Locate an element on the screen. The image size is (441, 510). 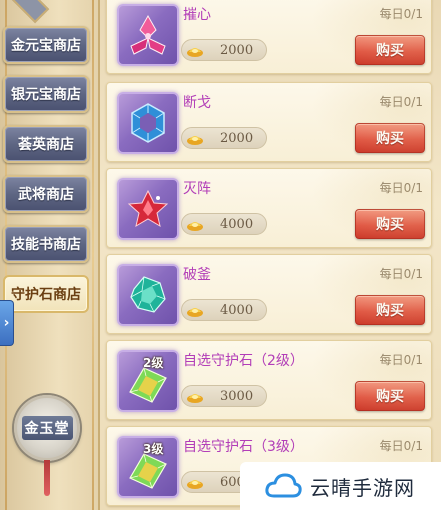
blue-ring-gem-icon is located at coordinates (148, 123).